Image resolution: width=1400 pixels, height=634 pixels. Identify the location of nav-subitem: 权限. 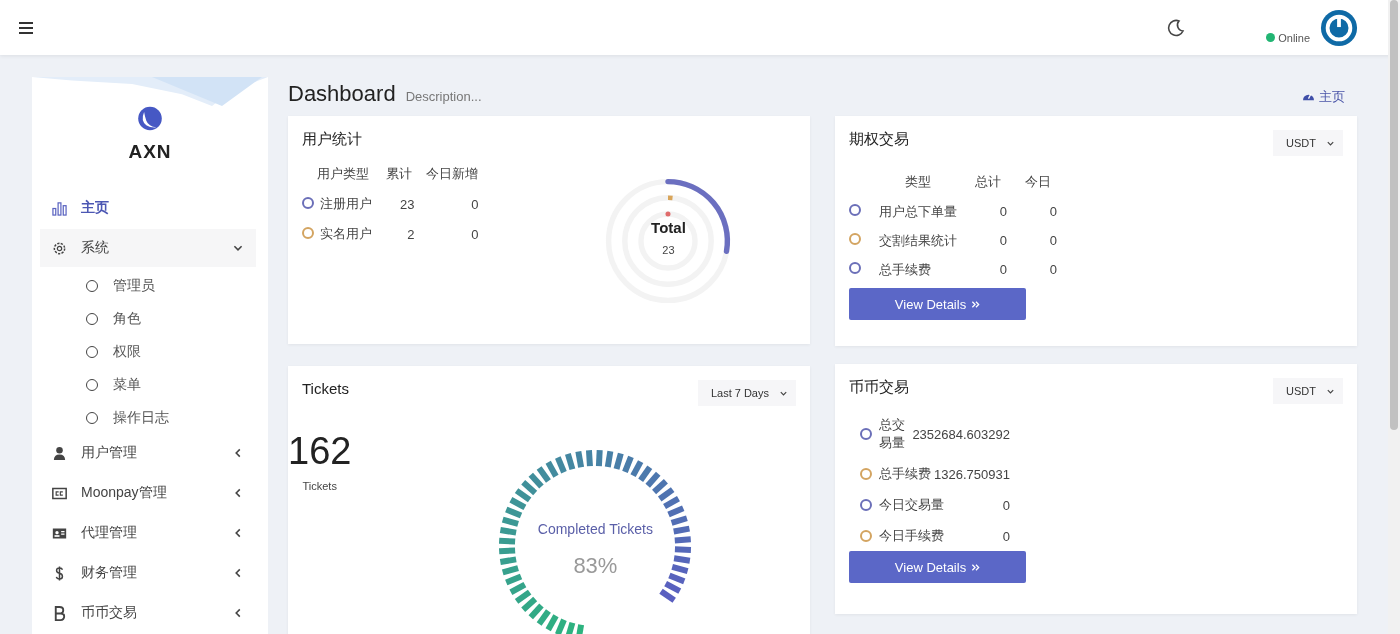
(150, 351).